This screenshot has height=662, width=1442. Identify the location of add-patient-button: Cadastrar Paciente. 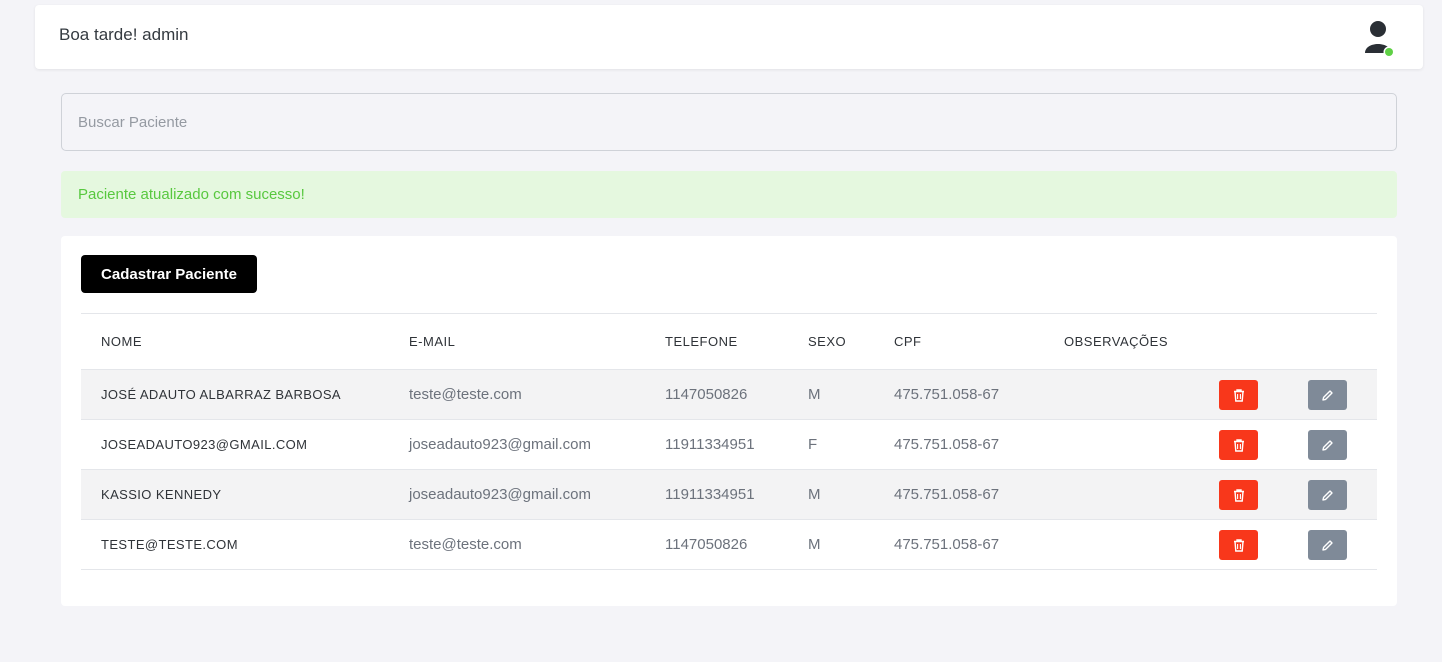
(169, 274).